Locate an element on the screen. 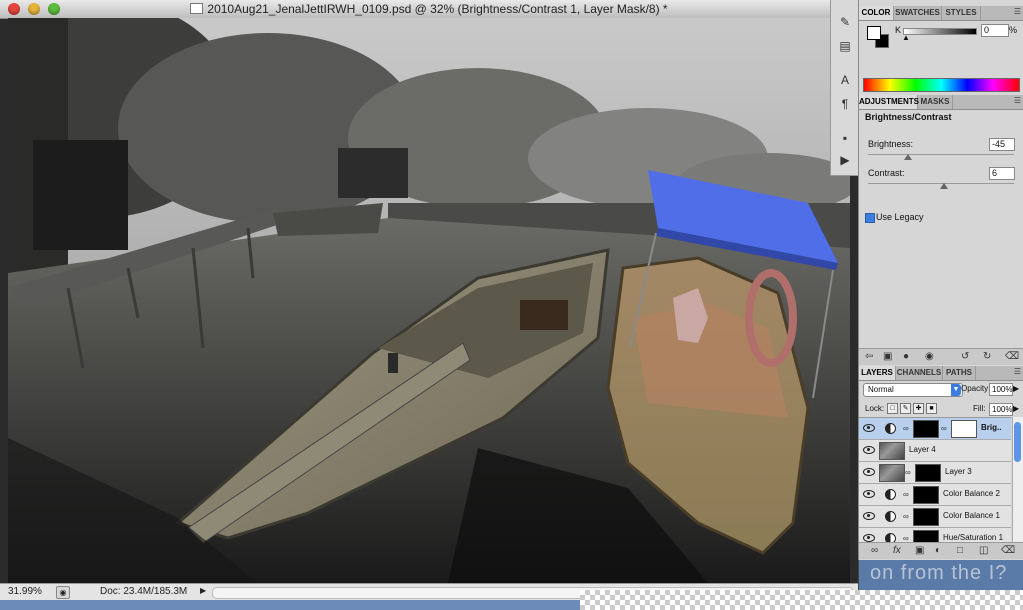 The image size is (1023, 610). tab-styles: STYLES is located at coordinates (961, 13).